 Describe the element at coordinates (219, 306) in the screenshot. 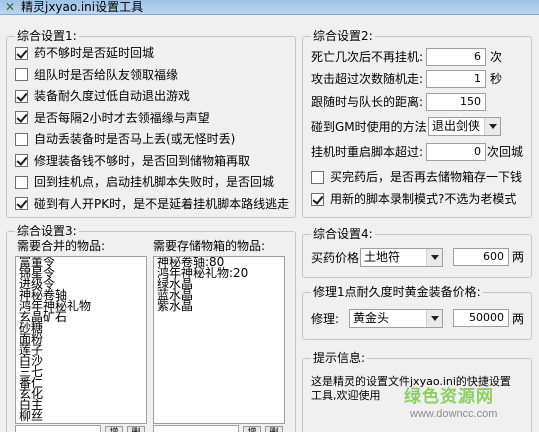

I see `list-item: 紫水晶` at that location.